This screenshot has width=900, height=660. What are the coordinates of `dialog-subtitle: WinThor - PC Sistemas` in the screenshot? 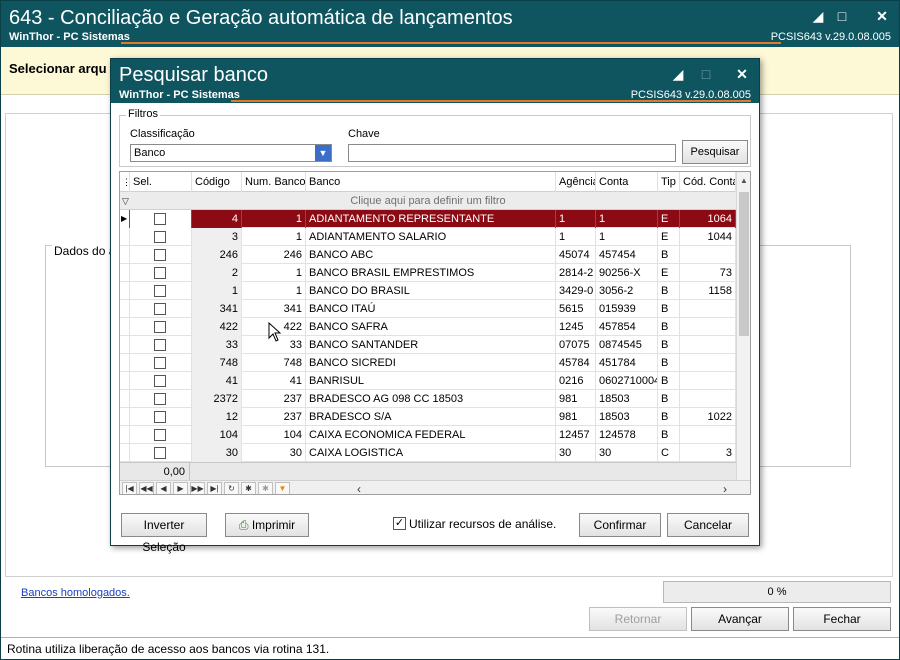 It's located at (179, 95).